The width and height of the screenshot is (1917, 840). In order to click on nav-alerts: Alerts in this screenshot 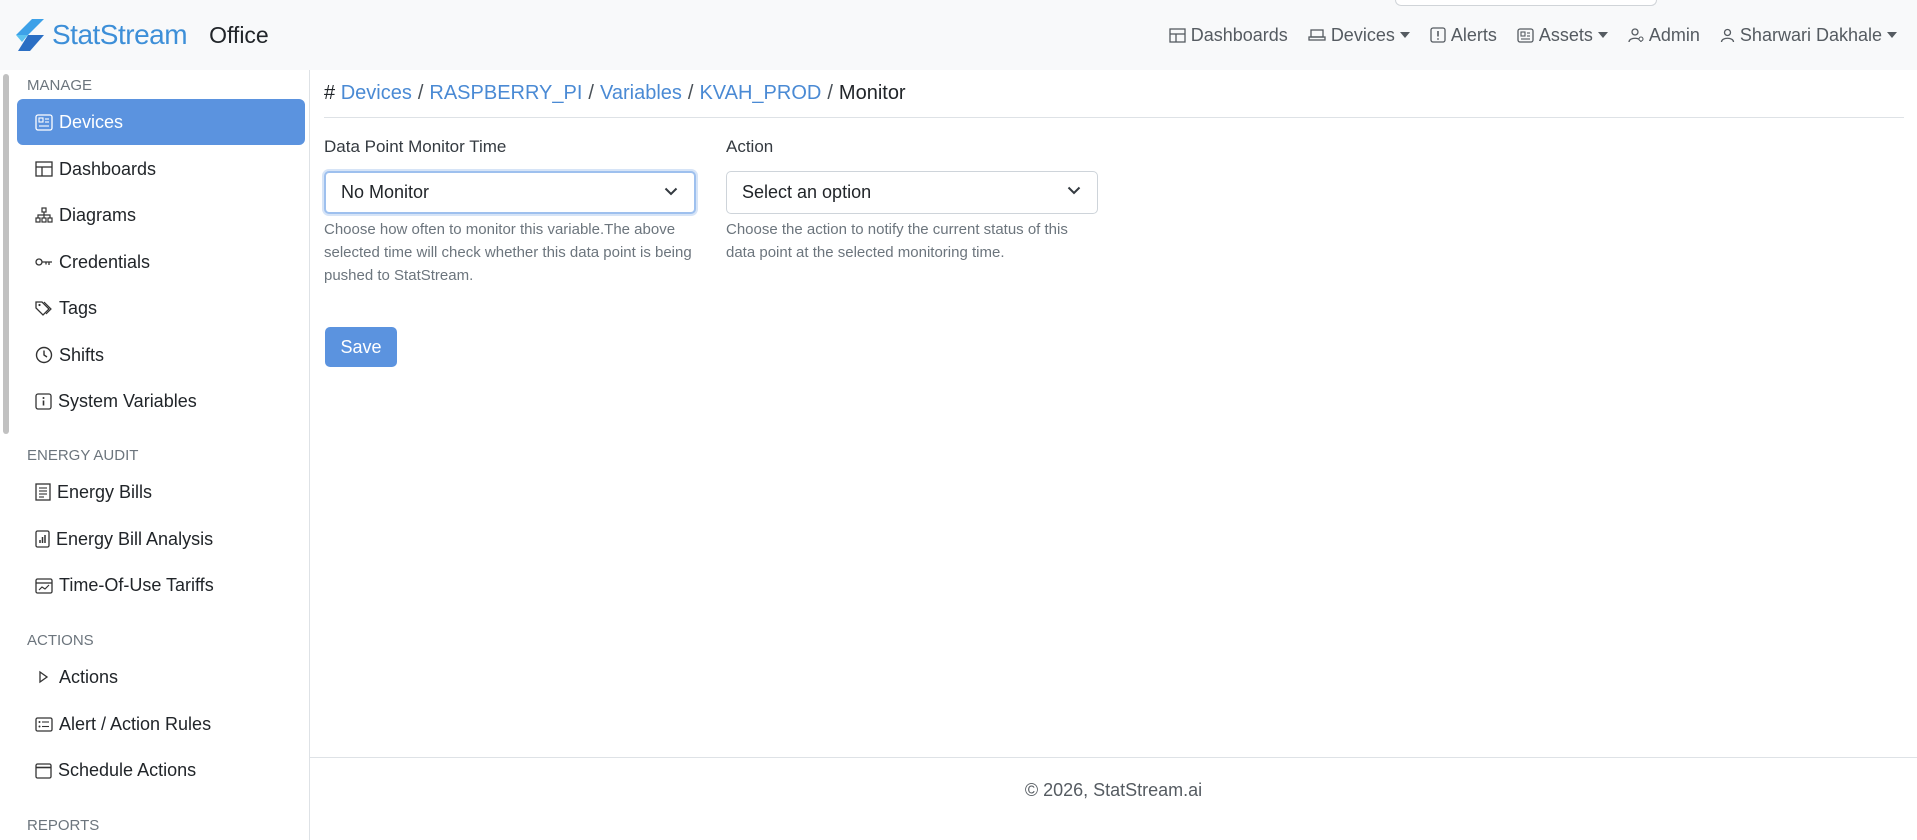, I will do `click(1463, 35)`.